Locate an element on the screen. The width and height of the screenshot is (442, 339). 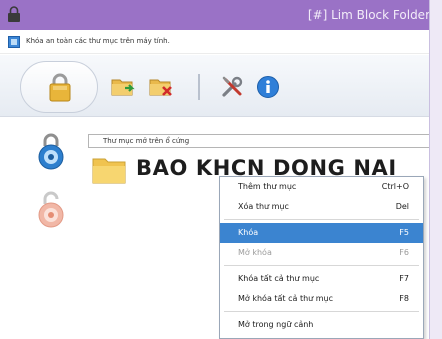
menu-item-add-folder: Thêm thư mục Ctrl+O is located at coordinates (321, 187).